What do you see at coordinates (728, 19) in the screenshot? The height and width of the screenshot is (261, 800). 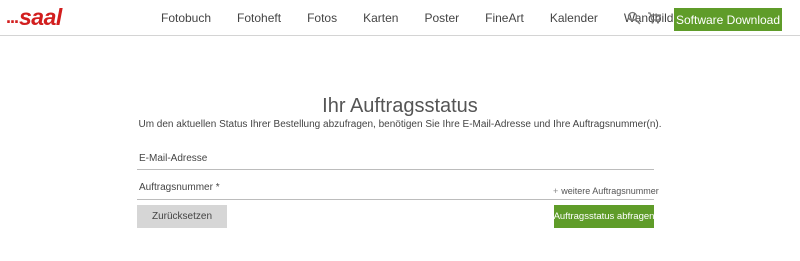 I see `software-download-button: Software Download` at bounding box center [728, 19].